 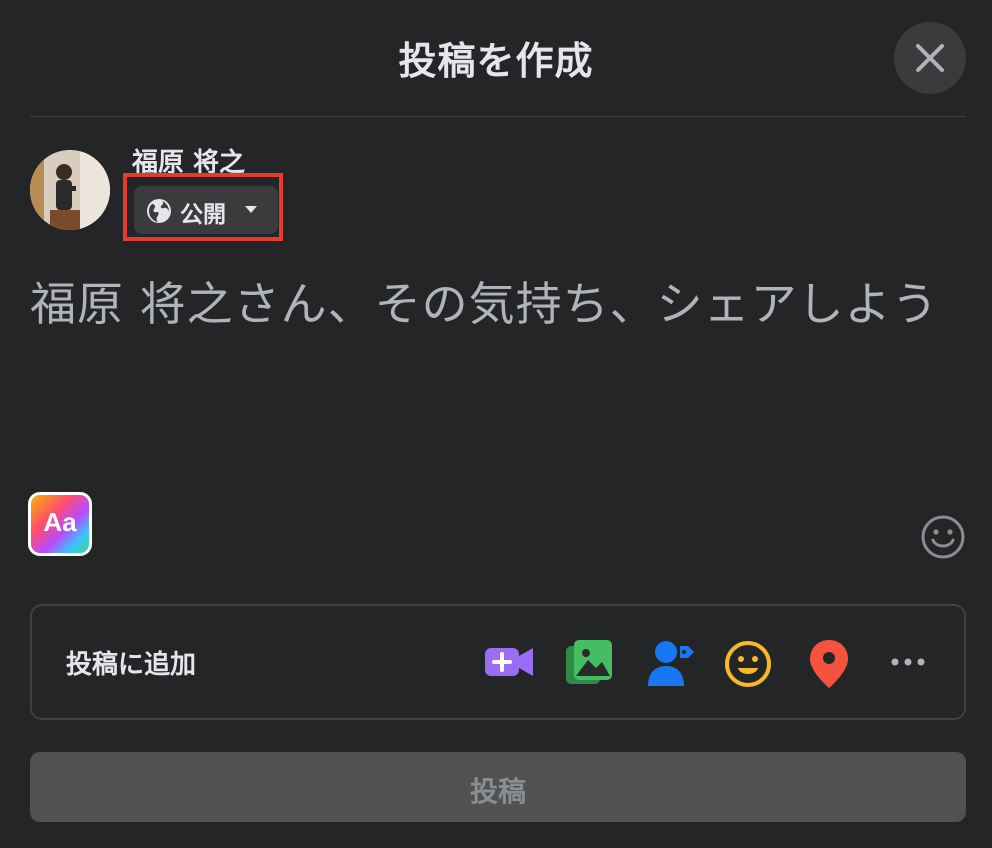 I want to click on add-to-post-label: 投稿に追加, so click(x=131, y=665).